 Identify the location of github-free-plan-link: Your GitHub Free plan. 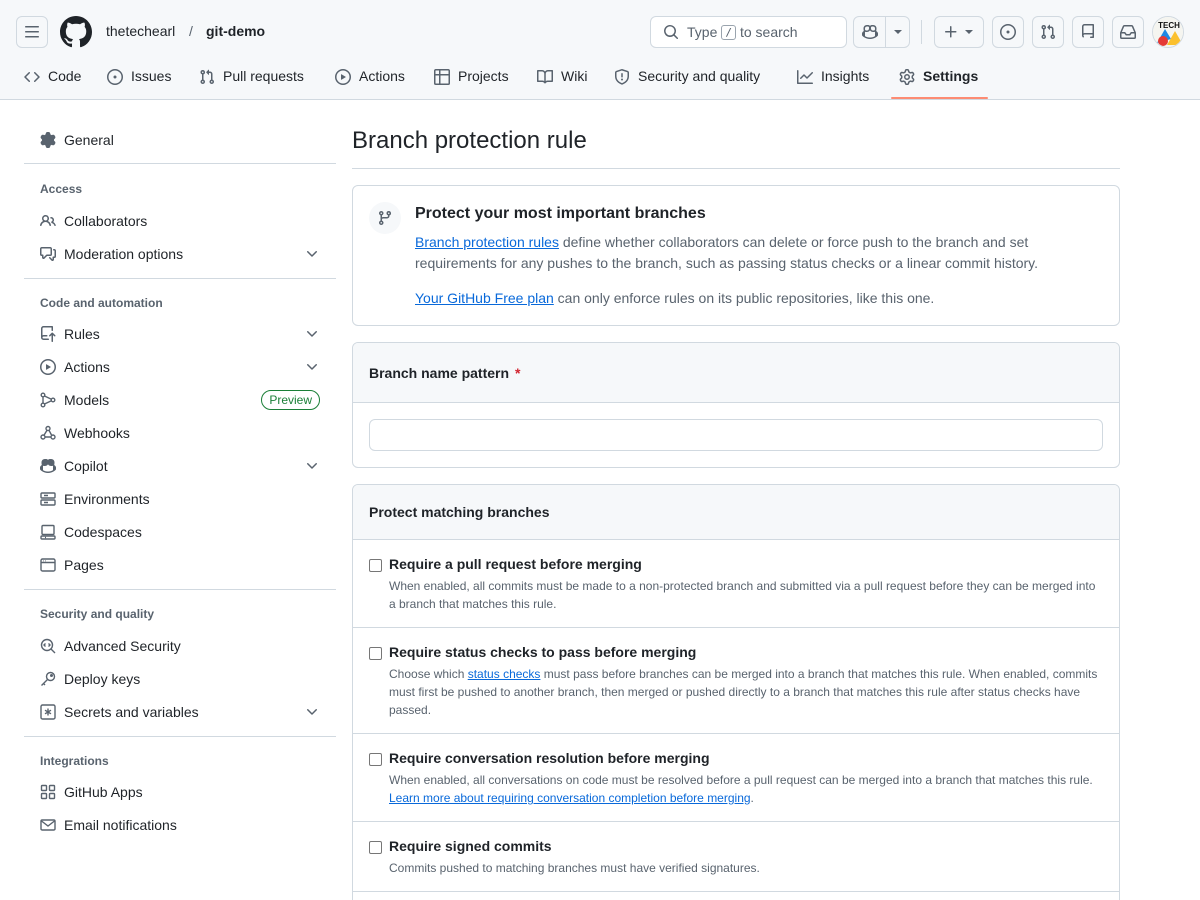
(484, 298).